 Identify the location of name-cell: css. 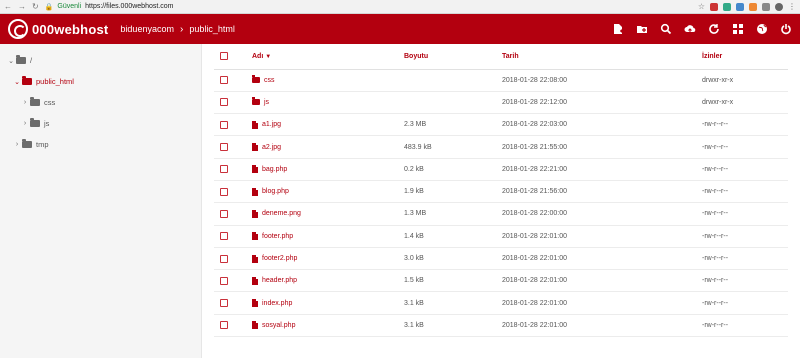
(328, 80).